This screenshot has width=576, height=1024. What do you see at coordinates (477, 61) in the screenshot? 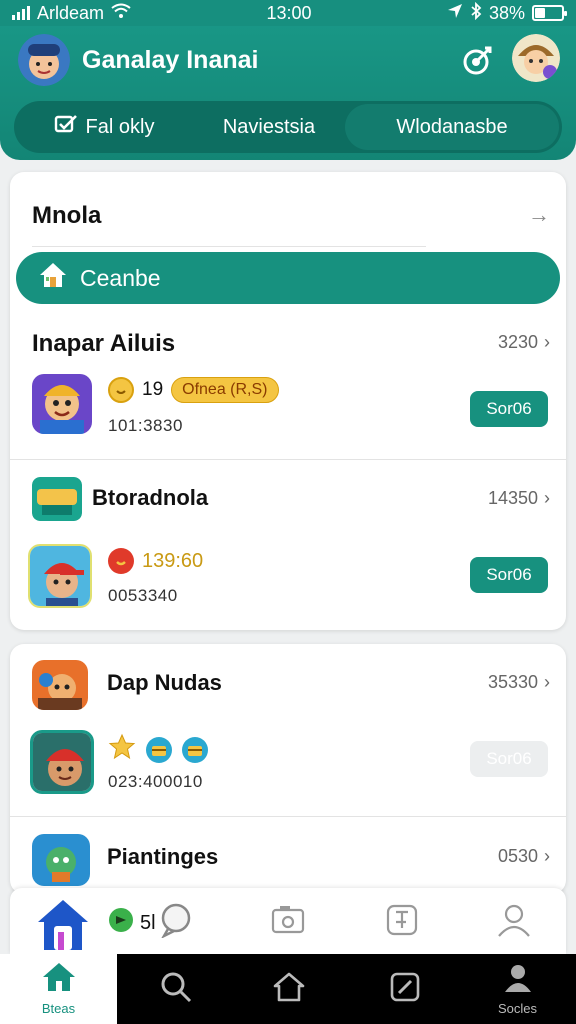
I see `target-icon` at bounding box center [477, 61].